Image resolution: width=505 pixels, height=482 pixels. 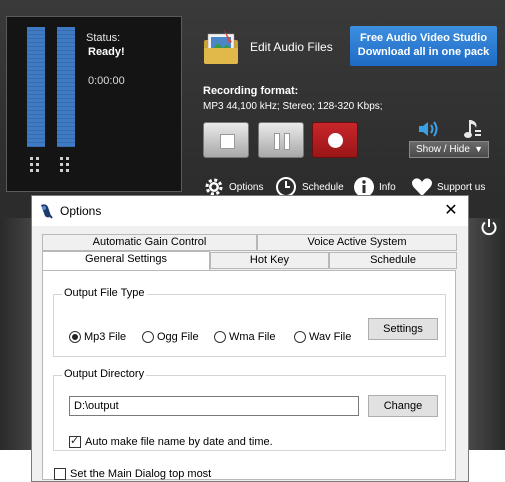 I want to click on tab-hot-key: Hot Key, so click(x=269, y=260).